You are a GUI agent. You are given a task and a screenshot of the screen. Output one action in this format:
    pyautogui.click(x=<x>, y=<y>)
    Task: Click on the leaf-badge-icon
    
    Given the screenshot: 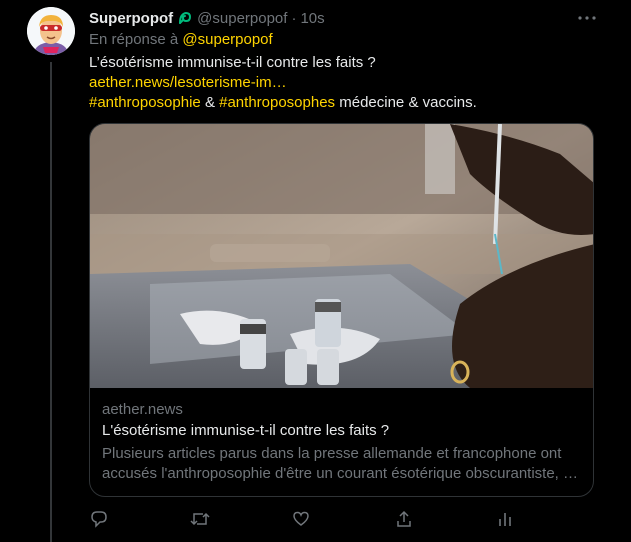 What is the action you would take?
    pyautogui.click(x=185, y=18)
    